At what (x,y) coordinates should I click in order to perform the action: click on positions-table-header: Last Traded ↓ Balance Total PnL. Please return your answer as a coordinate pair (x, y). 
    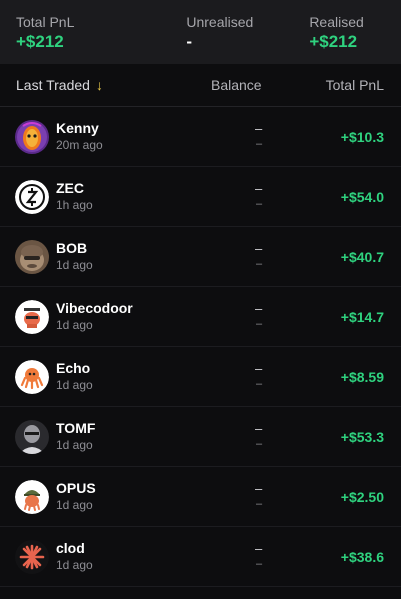
    Looking at the image, I should click on (200, 85).